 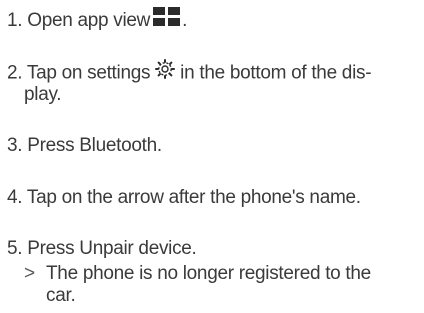 I want to click on step-2-text: Tap on settings, so click(x=88, y=73).